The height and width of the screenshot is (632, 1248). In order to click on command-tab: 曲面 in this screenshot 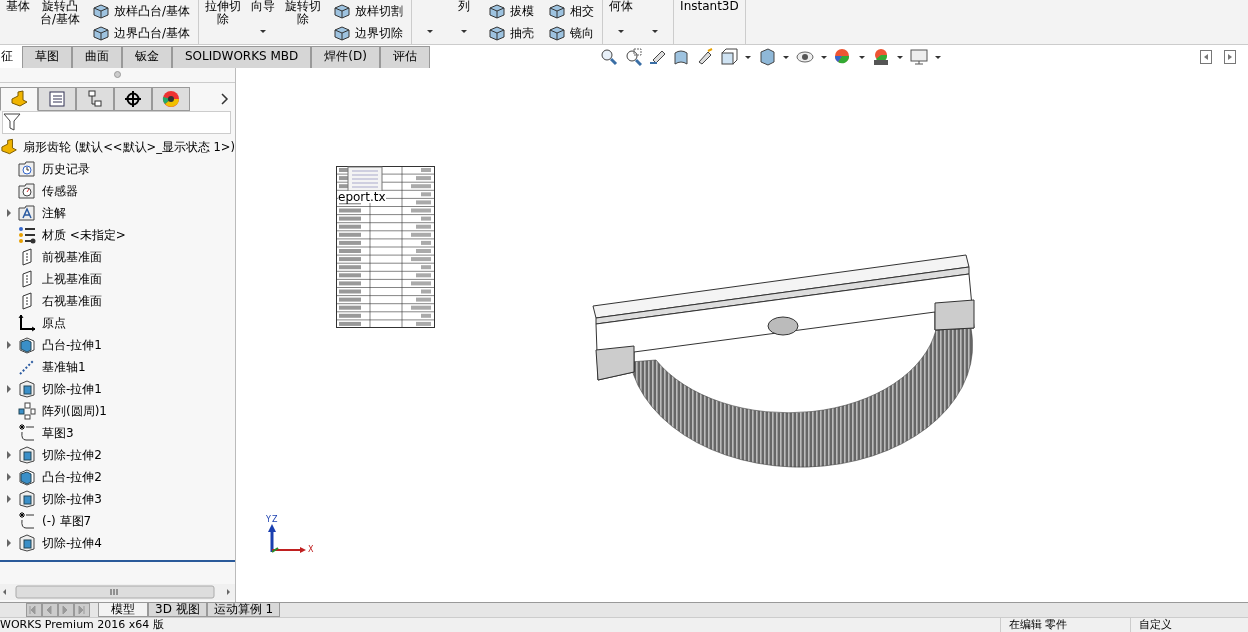, I will do `click(97, 57)`.